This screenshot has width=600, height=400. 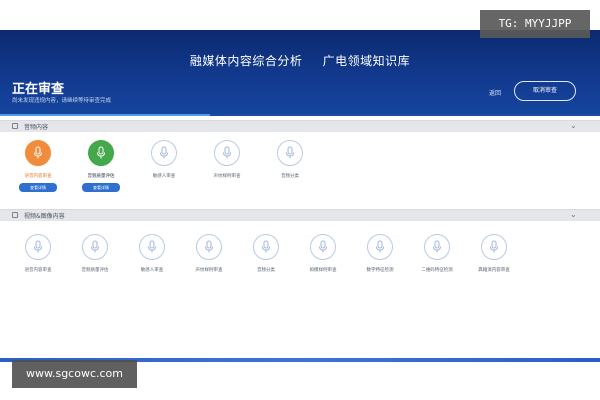 I want to click on video-item: 语音内容审查, so click(x=38, y=253).